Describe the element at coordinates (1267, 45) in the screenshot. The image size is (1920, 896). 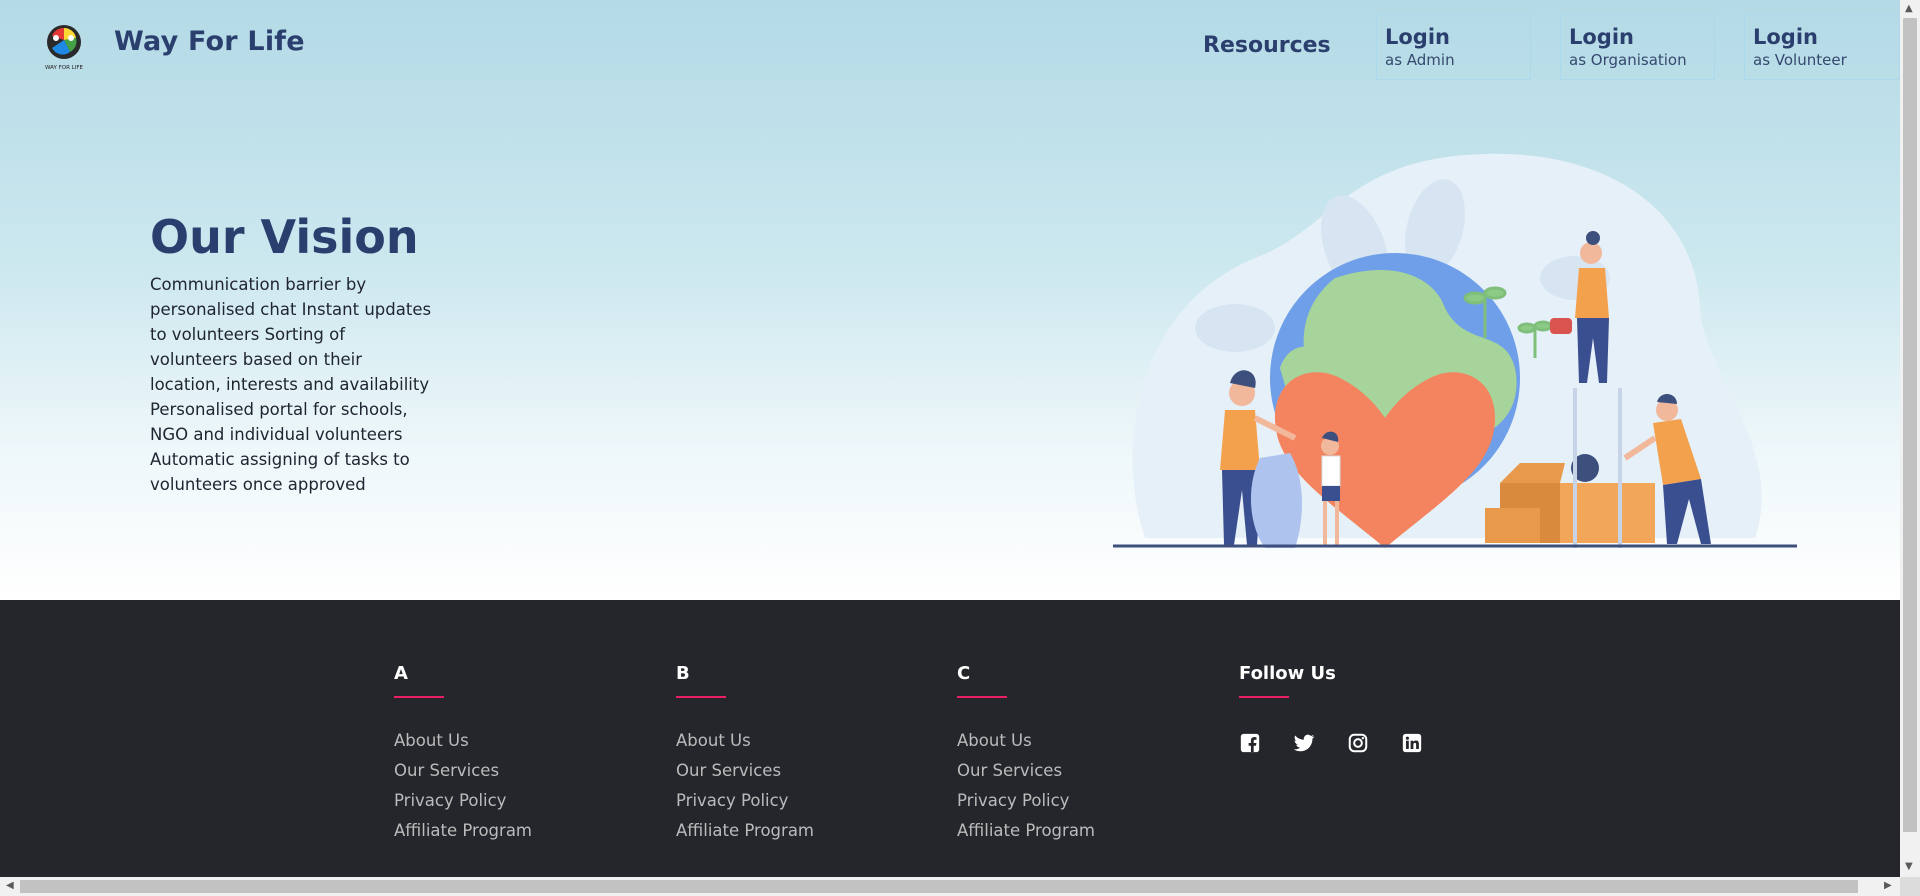
I see `nav-resources-link: Resources` at that location.